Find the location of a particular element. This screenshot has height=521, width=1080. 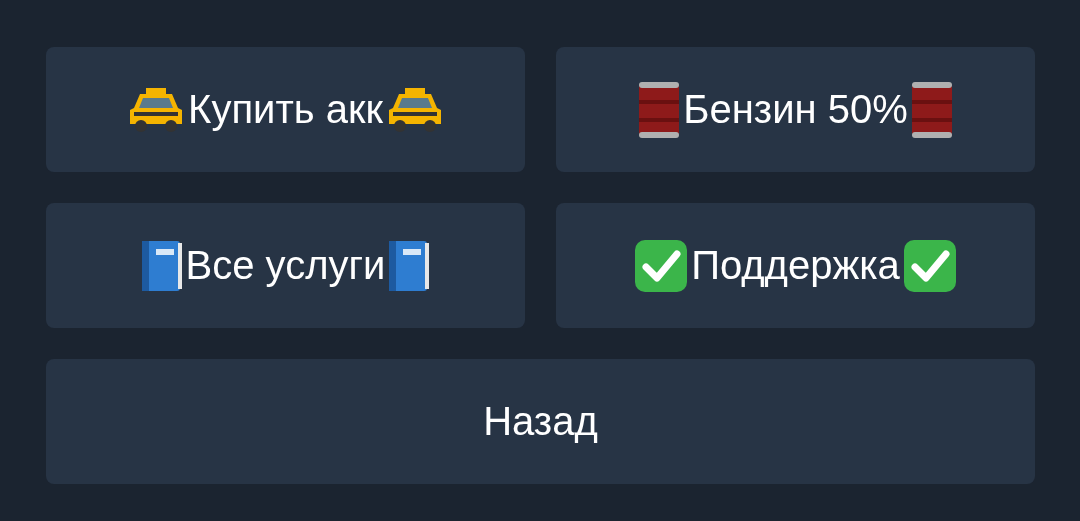

keyboard-button: Все услуги is located at coordinates (285, 265).